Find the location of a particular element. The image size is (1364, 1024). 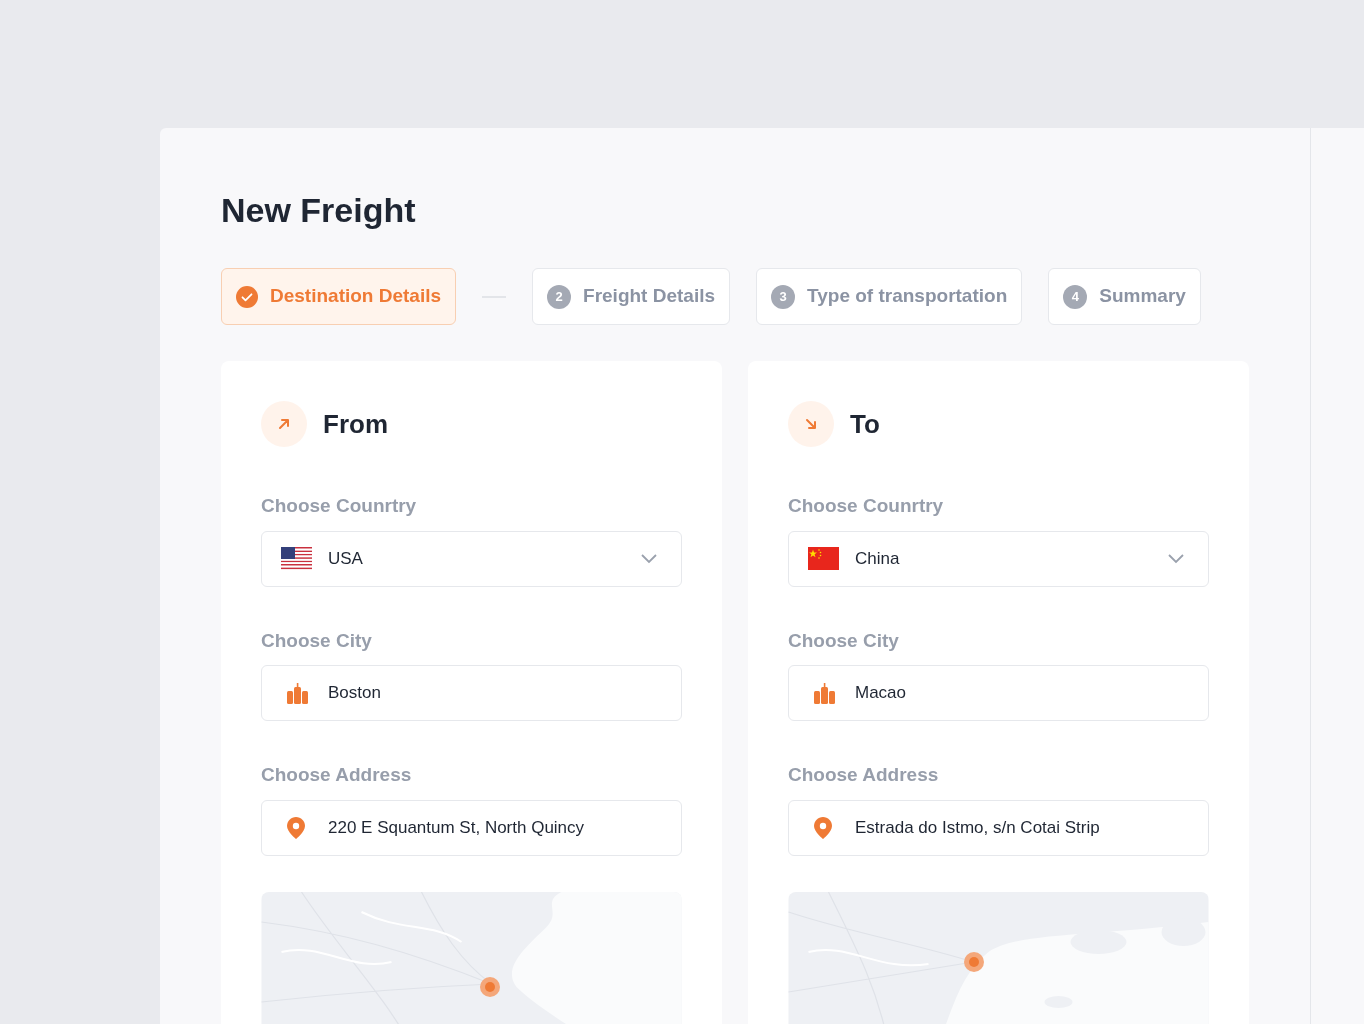

card-title: To is located at coordinates (865, 424).